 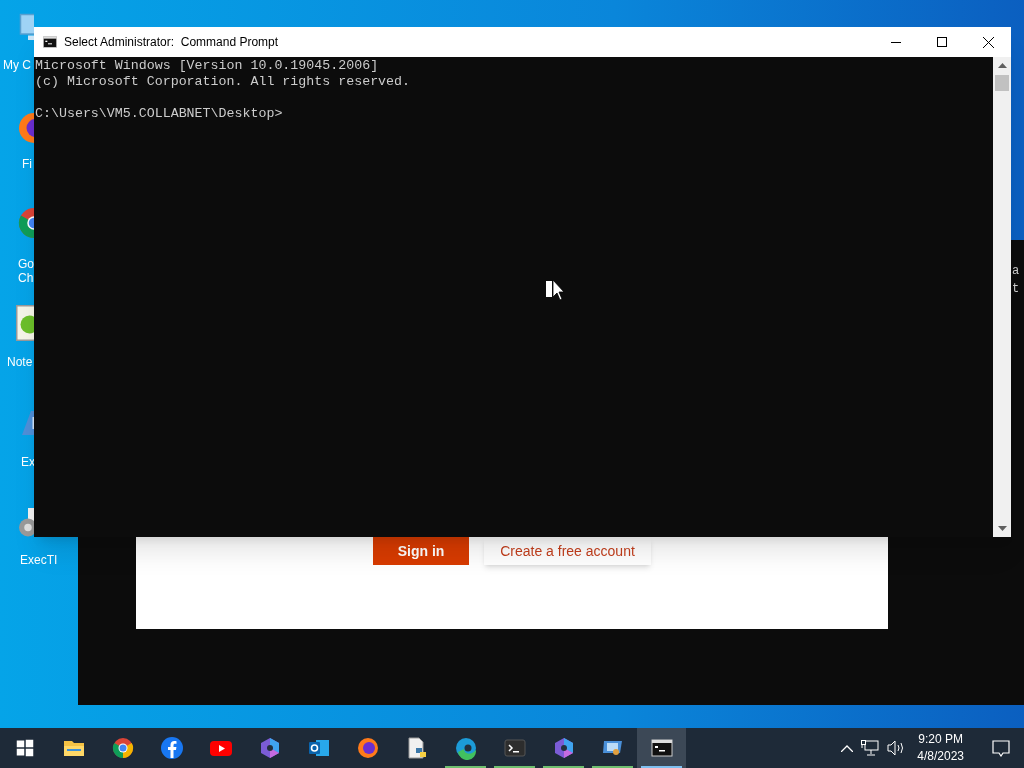 I want to click on clock-time: 9:20 PM, so click(x=940, y=739).